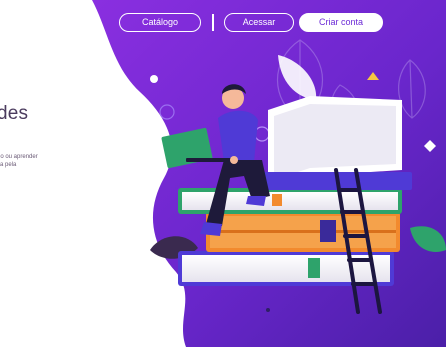 The width and height of the screenshot is (446, 347). What do you see at coordinates (33, 161) in the screenshot?
I see `hero-subtext: no ou aprender ita pela` at bounding box center [33, 161].